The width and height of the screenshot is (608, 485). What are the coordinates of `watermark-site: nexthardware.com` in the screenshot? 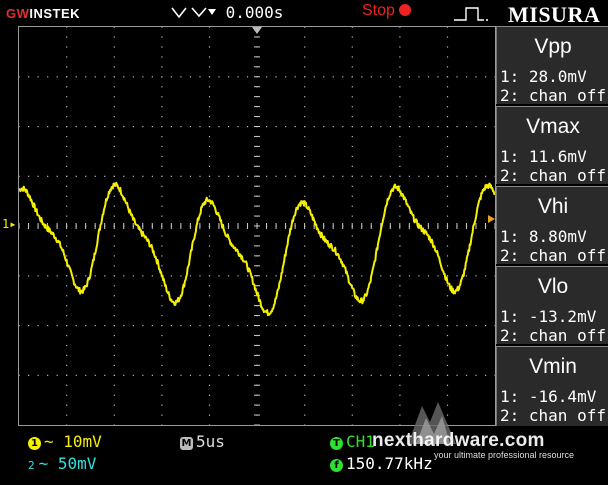 It's located at (458, 440).